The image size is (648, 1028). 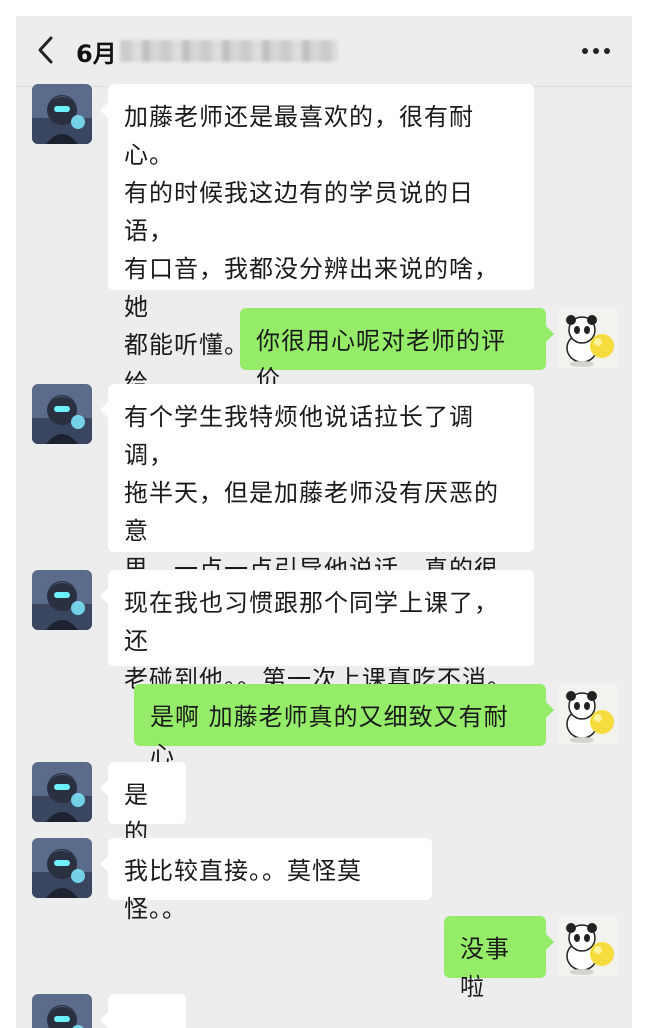 I want to click on more-options-button, so click(x=596, y=51).